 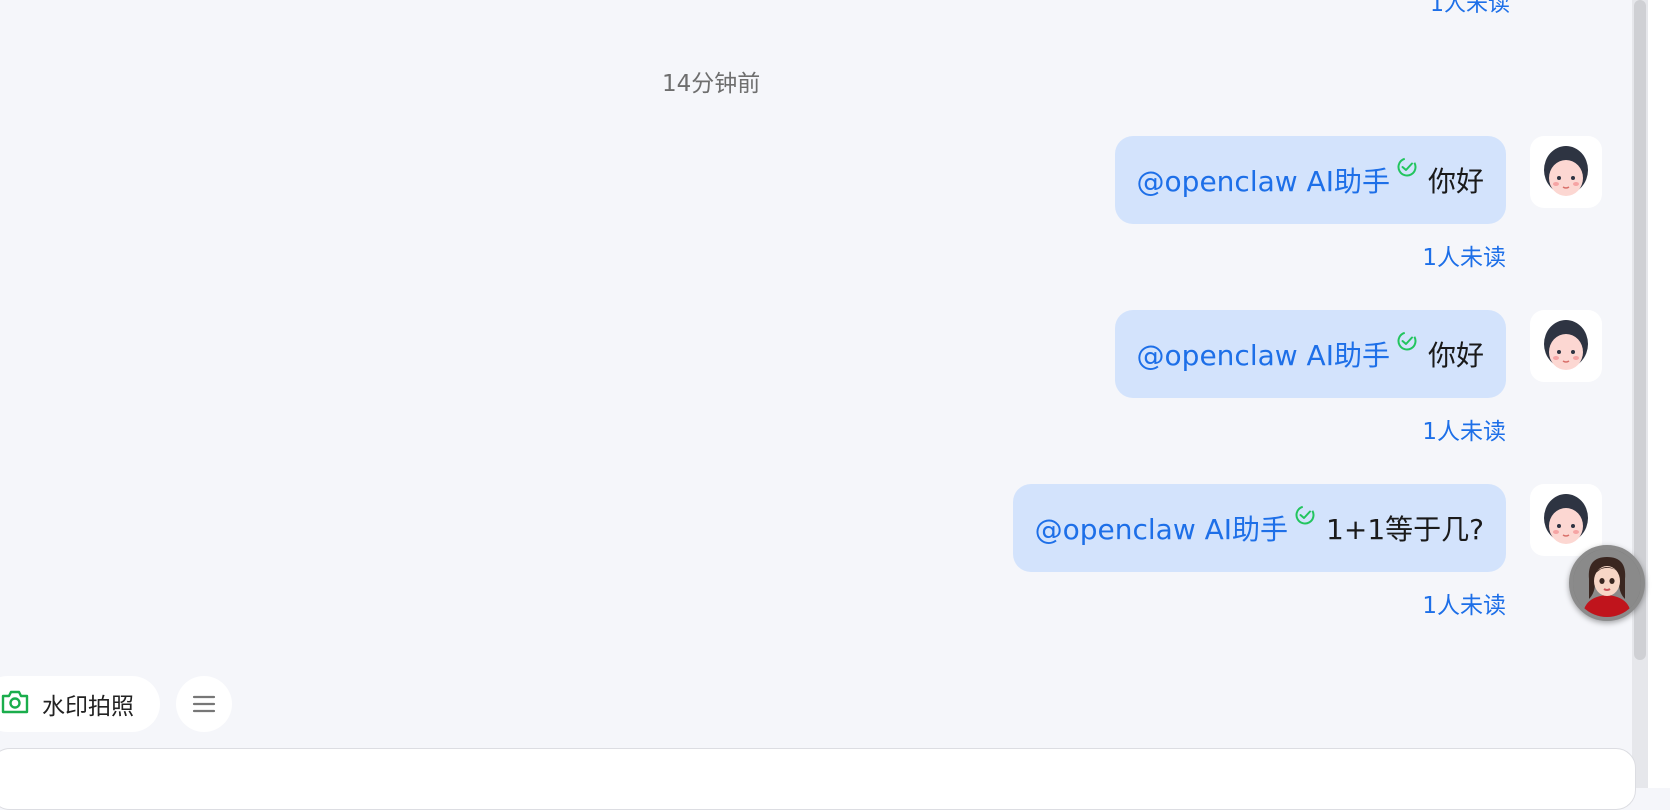 I want to click on hamburger-menu-icon, so click(x=204, y=704).